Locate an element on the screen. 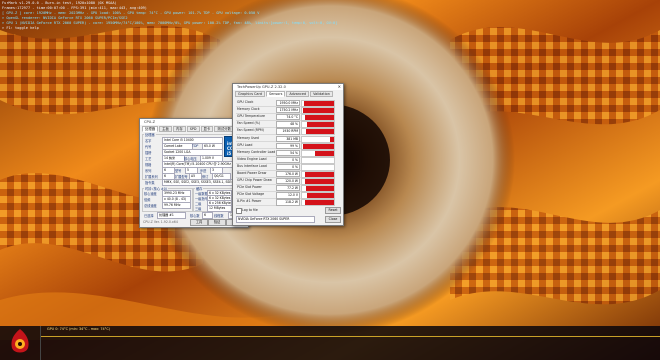 Image resolution: width=660 pixels, height=360 pixels. window-title: TechPowerUp GPU-Z 2.32.0 is located at coordinates (261, 87).